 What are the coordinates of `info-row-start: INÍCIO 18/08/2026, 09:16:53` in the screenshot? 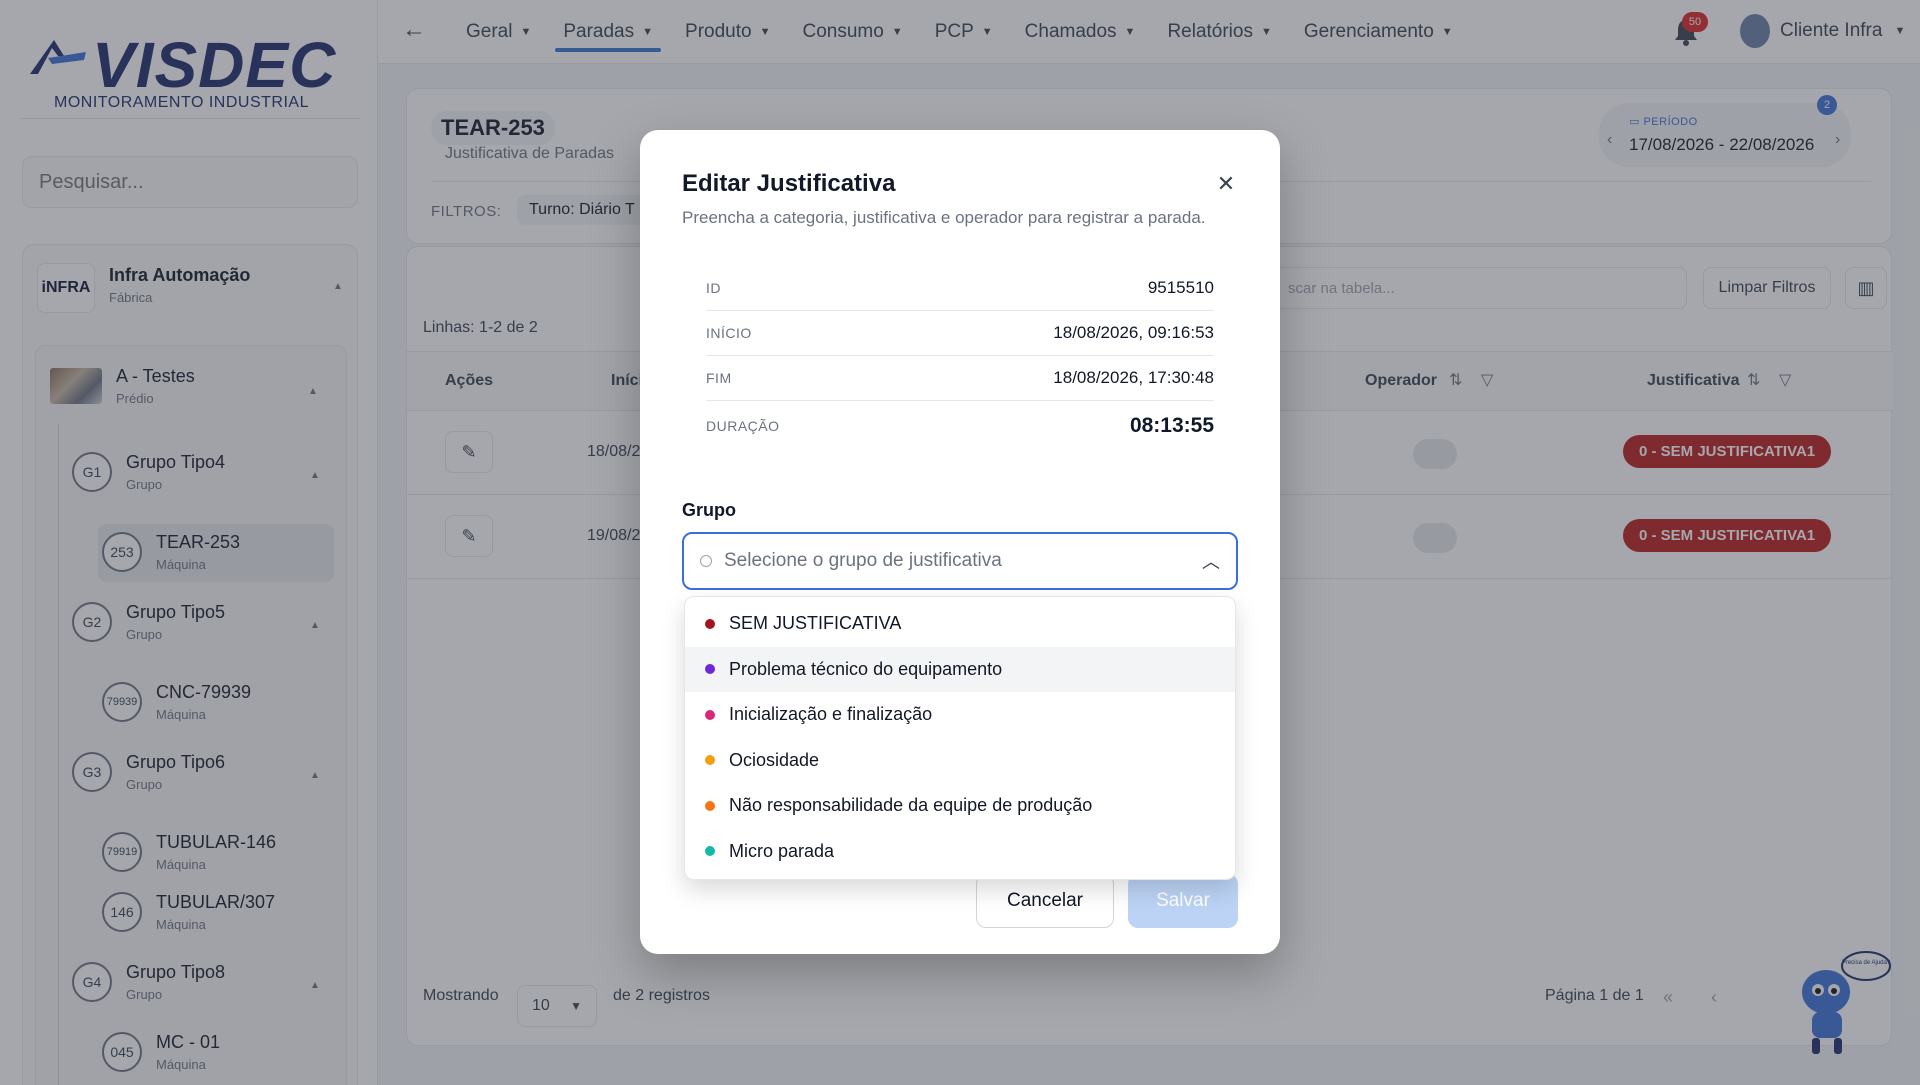 It's located at (960, 333).